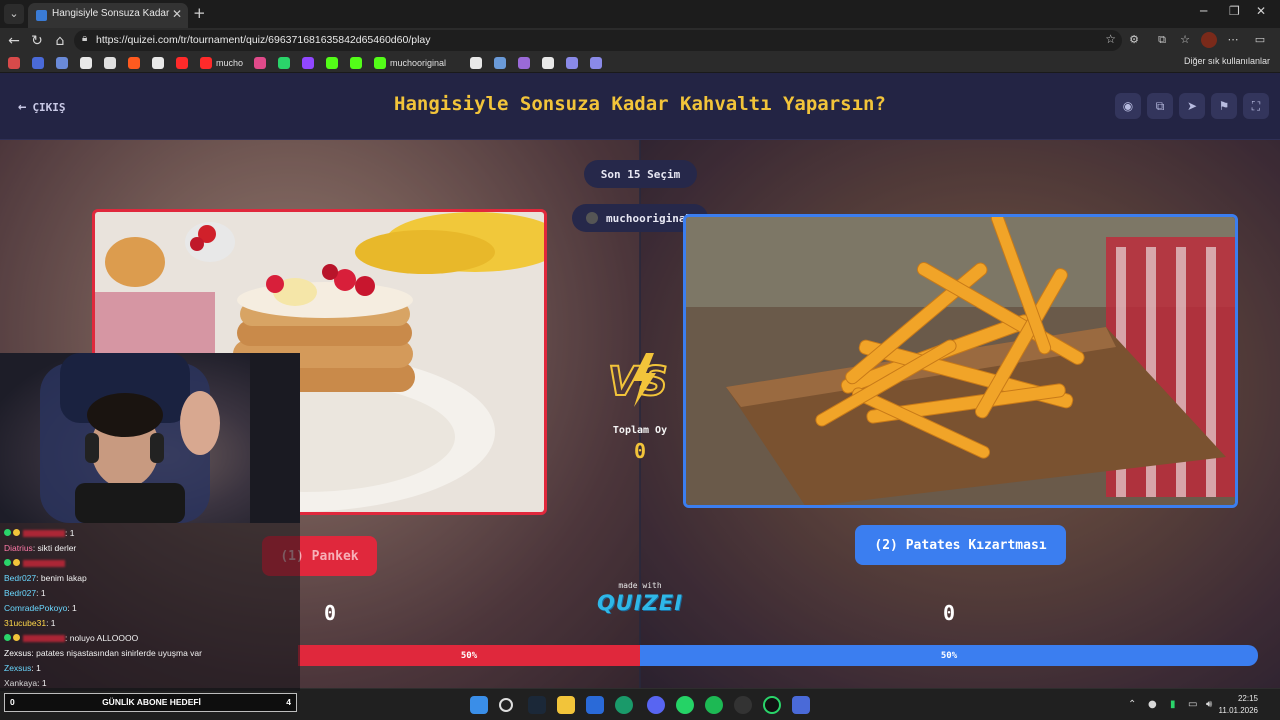 Image resolution: width=1280 pixels, height=720 pixels. What do you see at coordinates (410, 63) in the screenshot?
I see `bookmark-item: muchooriginal` at bounding box center [410, 63].